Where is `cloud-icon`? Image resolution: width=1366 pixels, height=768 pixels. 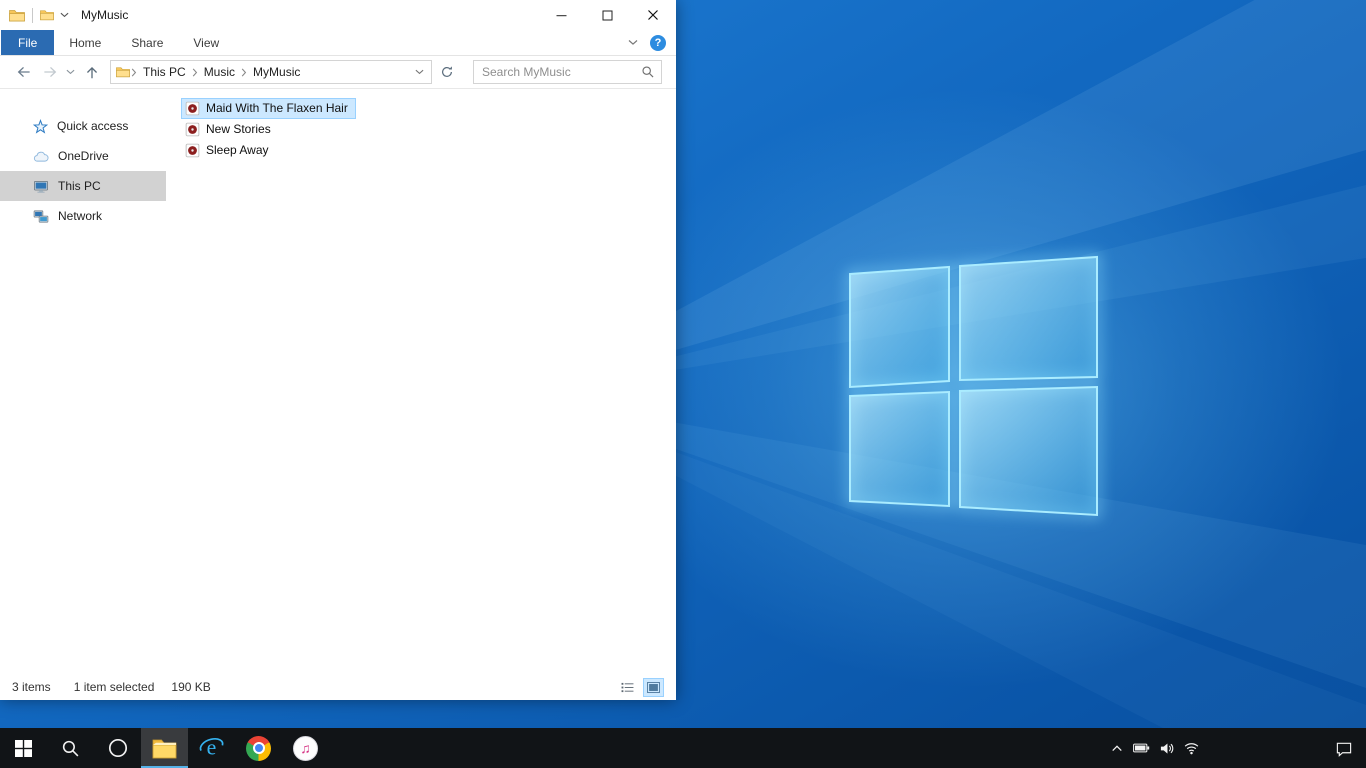 cloud-icon is located at coordinates (41, 156).